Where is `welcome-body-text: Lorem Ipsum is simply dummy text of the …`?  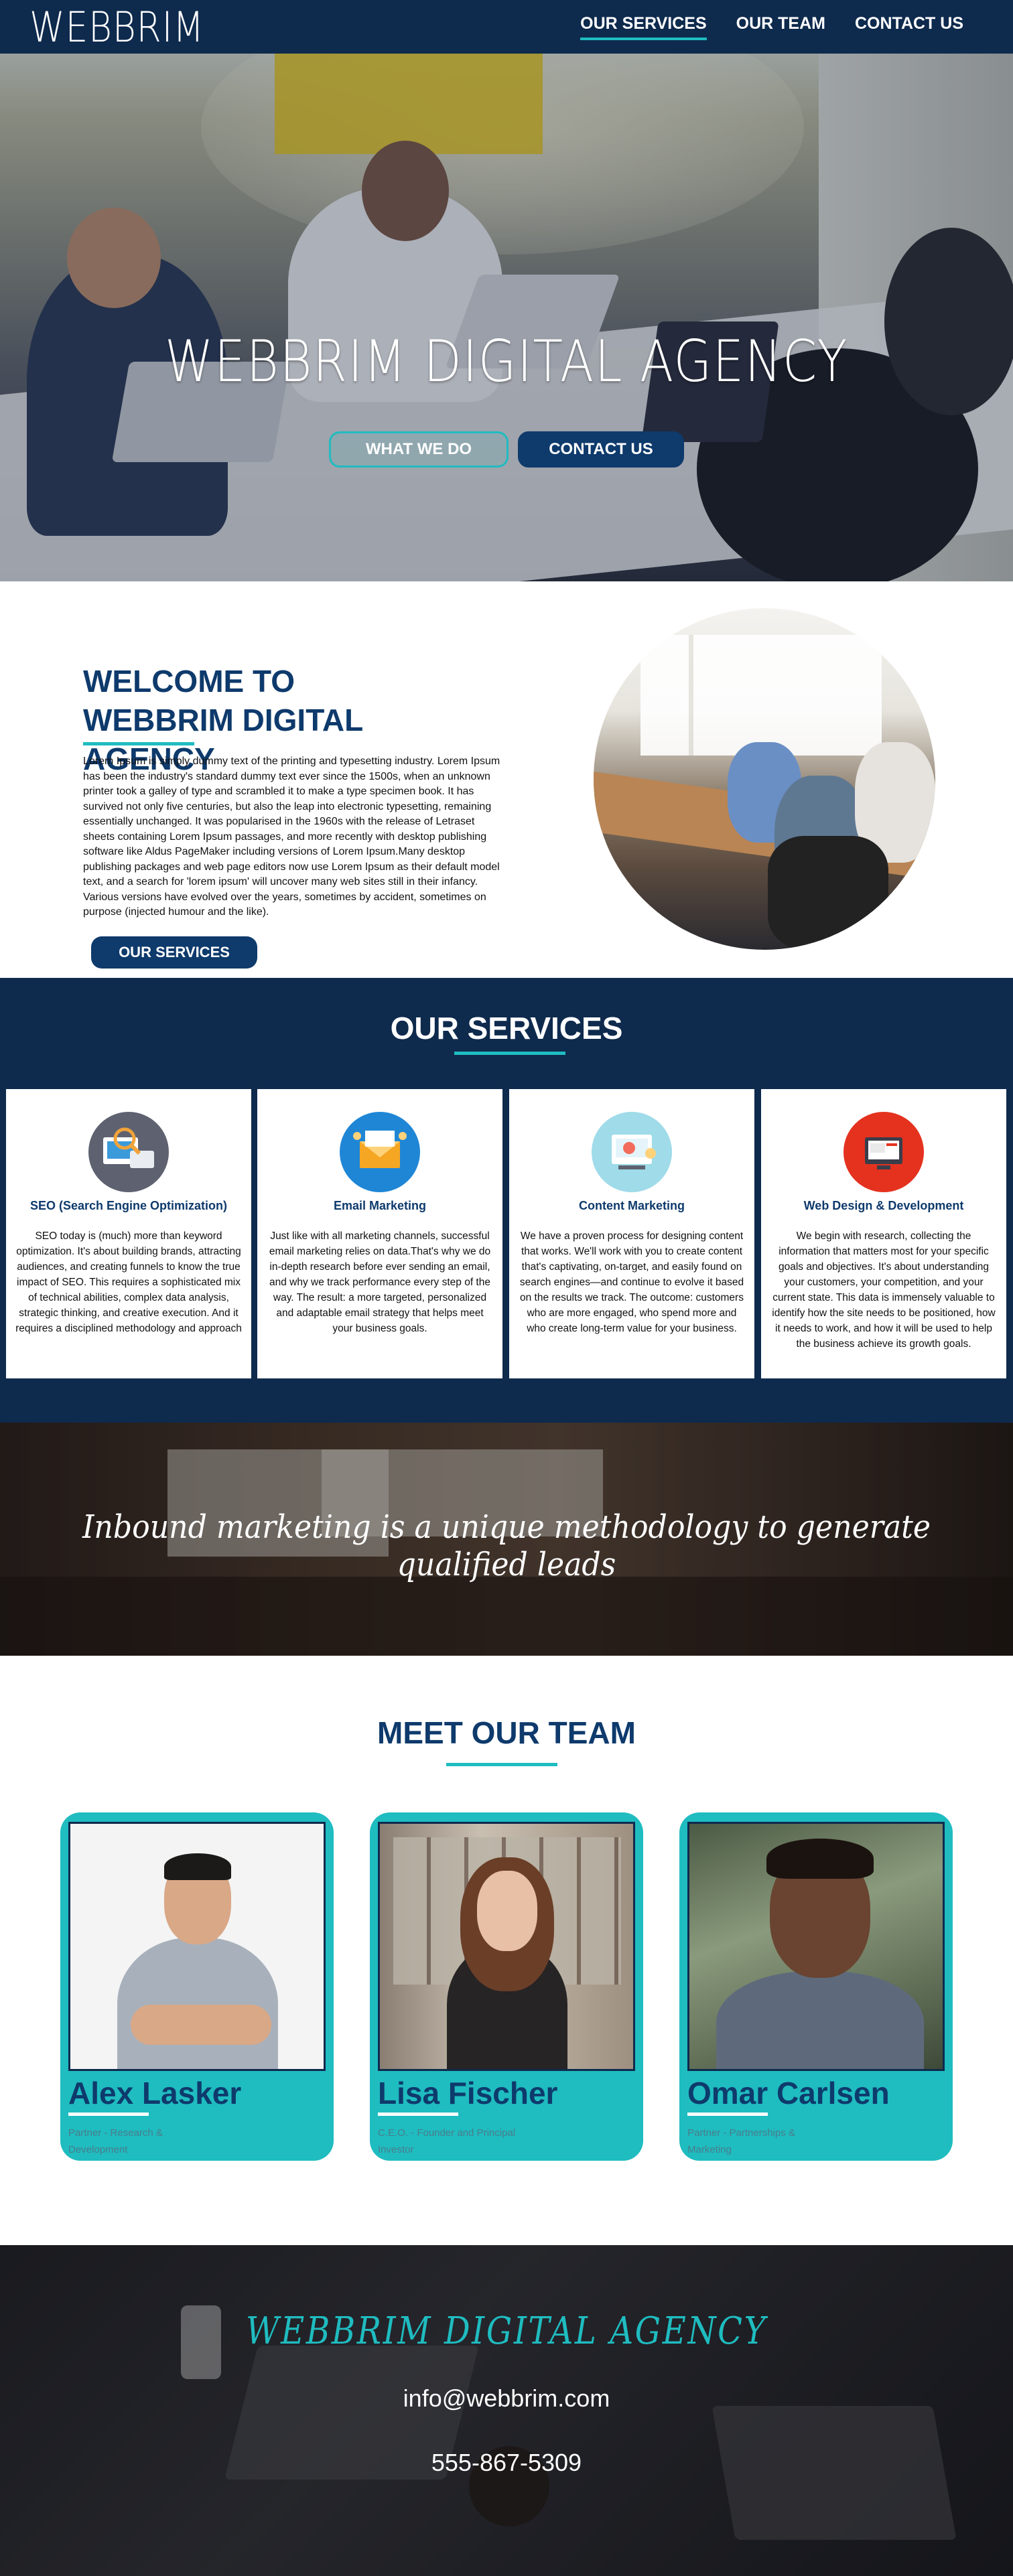
welcome-body-text: Lorem Ipsum is simply dummy text of the … is located at coordinates (291, 837).